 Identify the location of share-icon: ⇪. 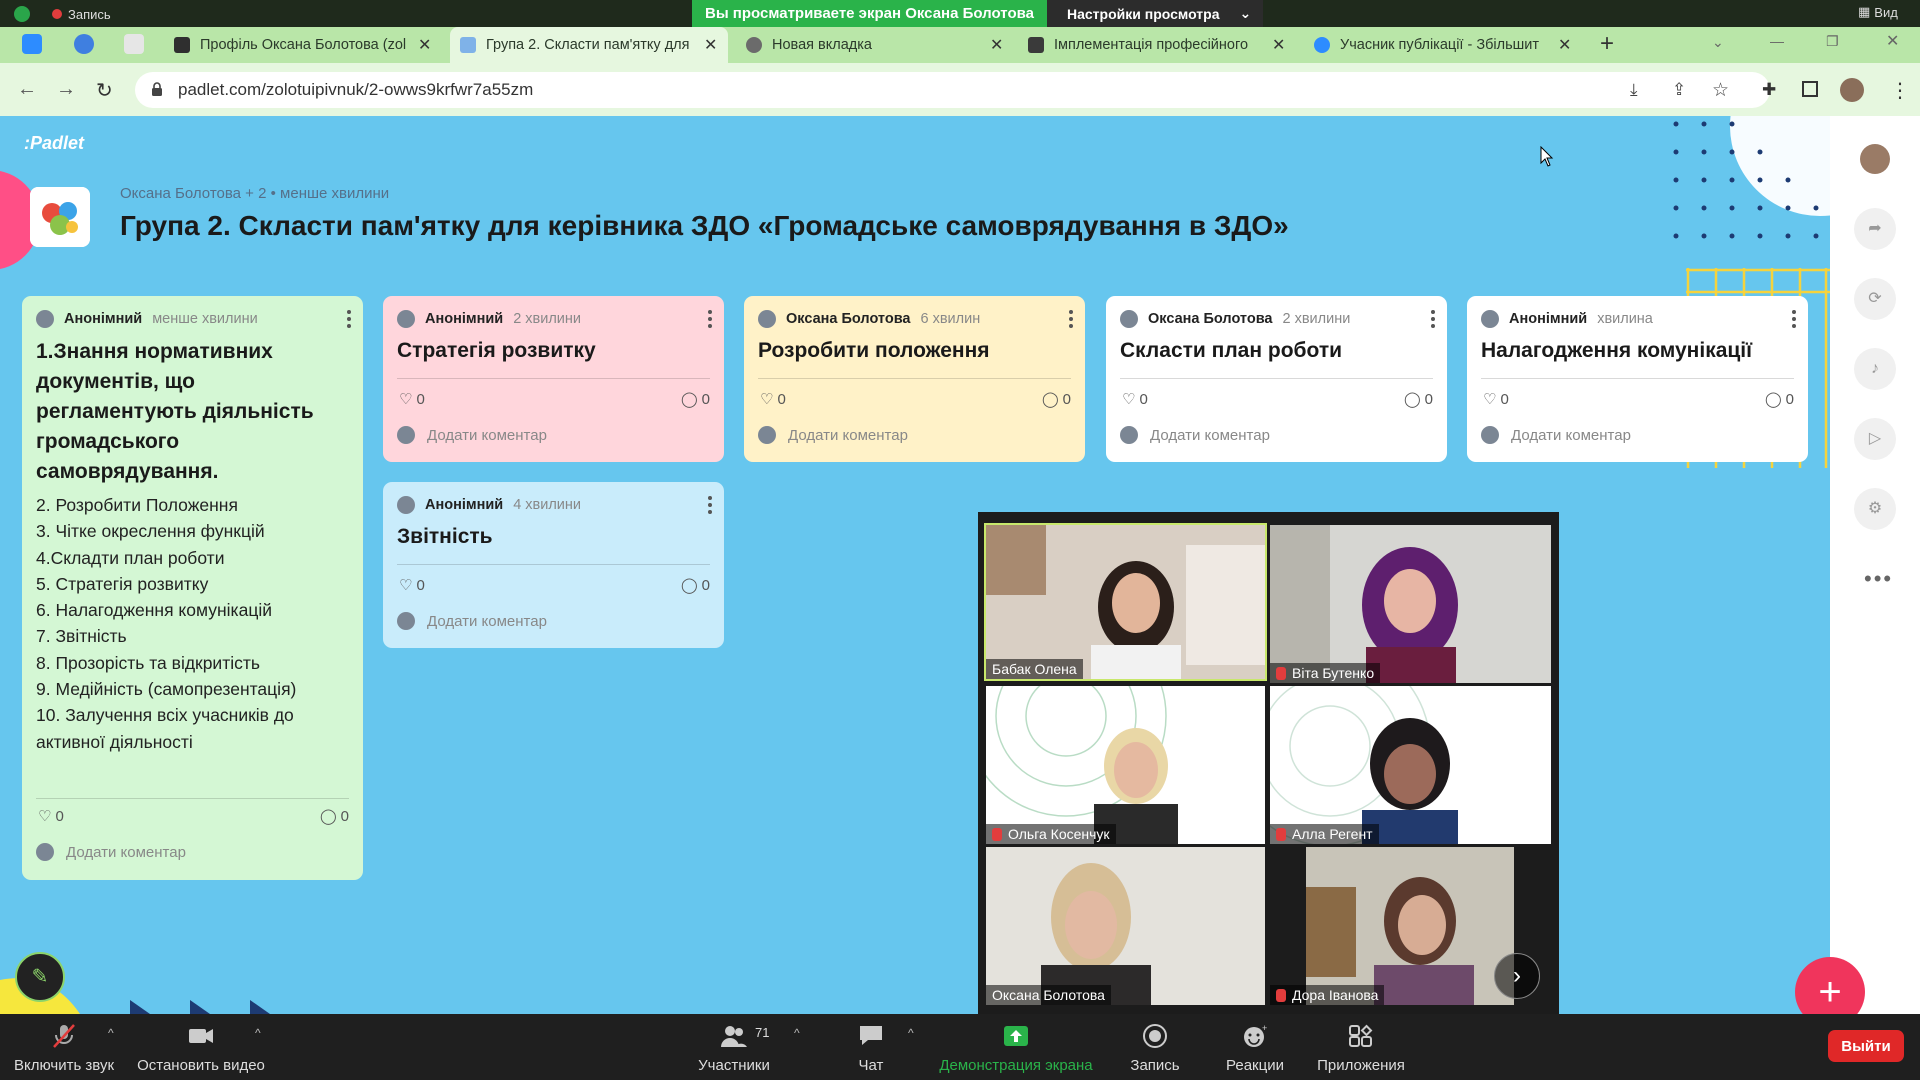
(1679, 90).